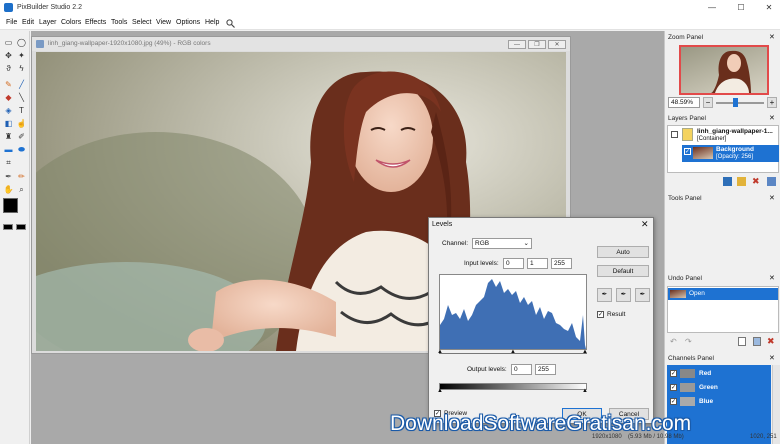 This screenshot has width=780, height=444. Describe the element at coordinates (763, 437) in the screenshot. I see `cursor-coords: 1020, 251` at that location.